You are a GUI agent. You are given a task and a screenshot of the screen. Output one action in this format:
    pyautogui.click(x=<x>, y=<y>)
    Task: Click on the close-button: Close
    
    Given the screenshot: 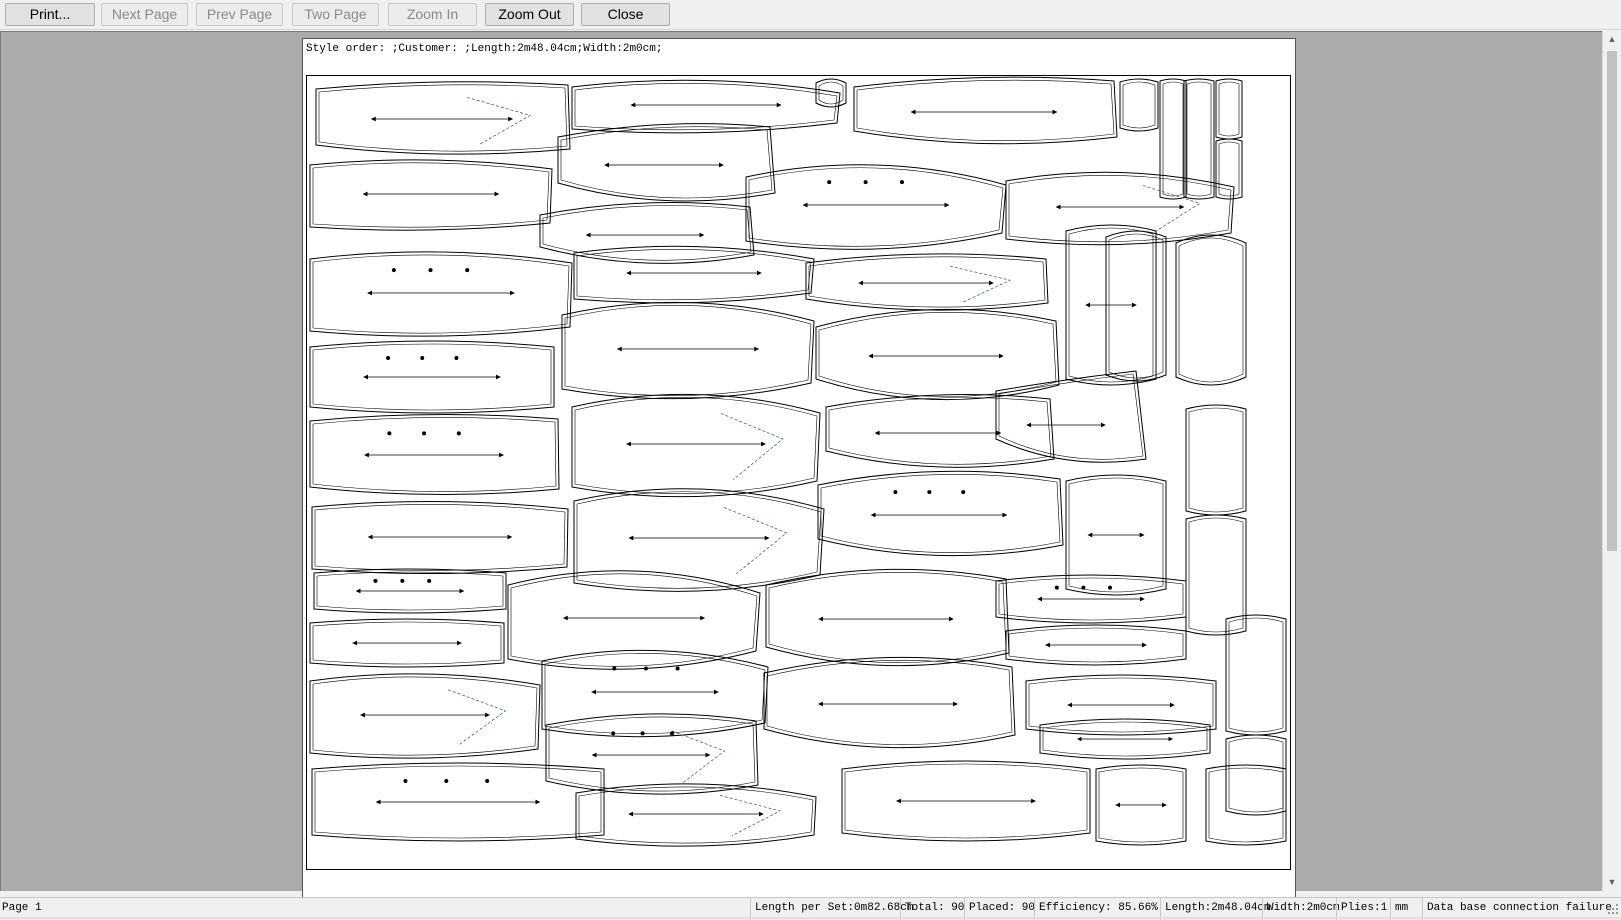 What is the action you would take?
    pyautogui.click(x=625, y=14)
    